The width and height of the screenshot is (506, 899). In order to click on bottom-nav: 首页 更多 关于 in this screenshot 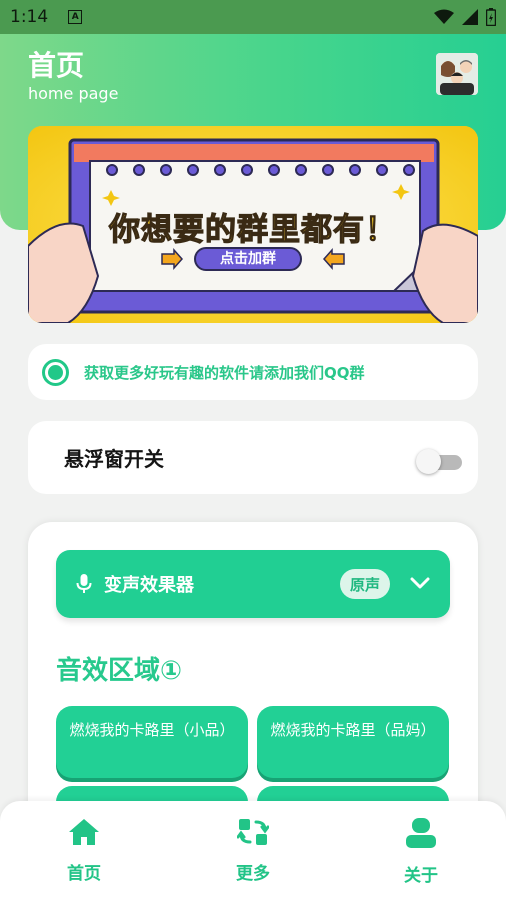, I will do `click(253, 850)`.